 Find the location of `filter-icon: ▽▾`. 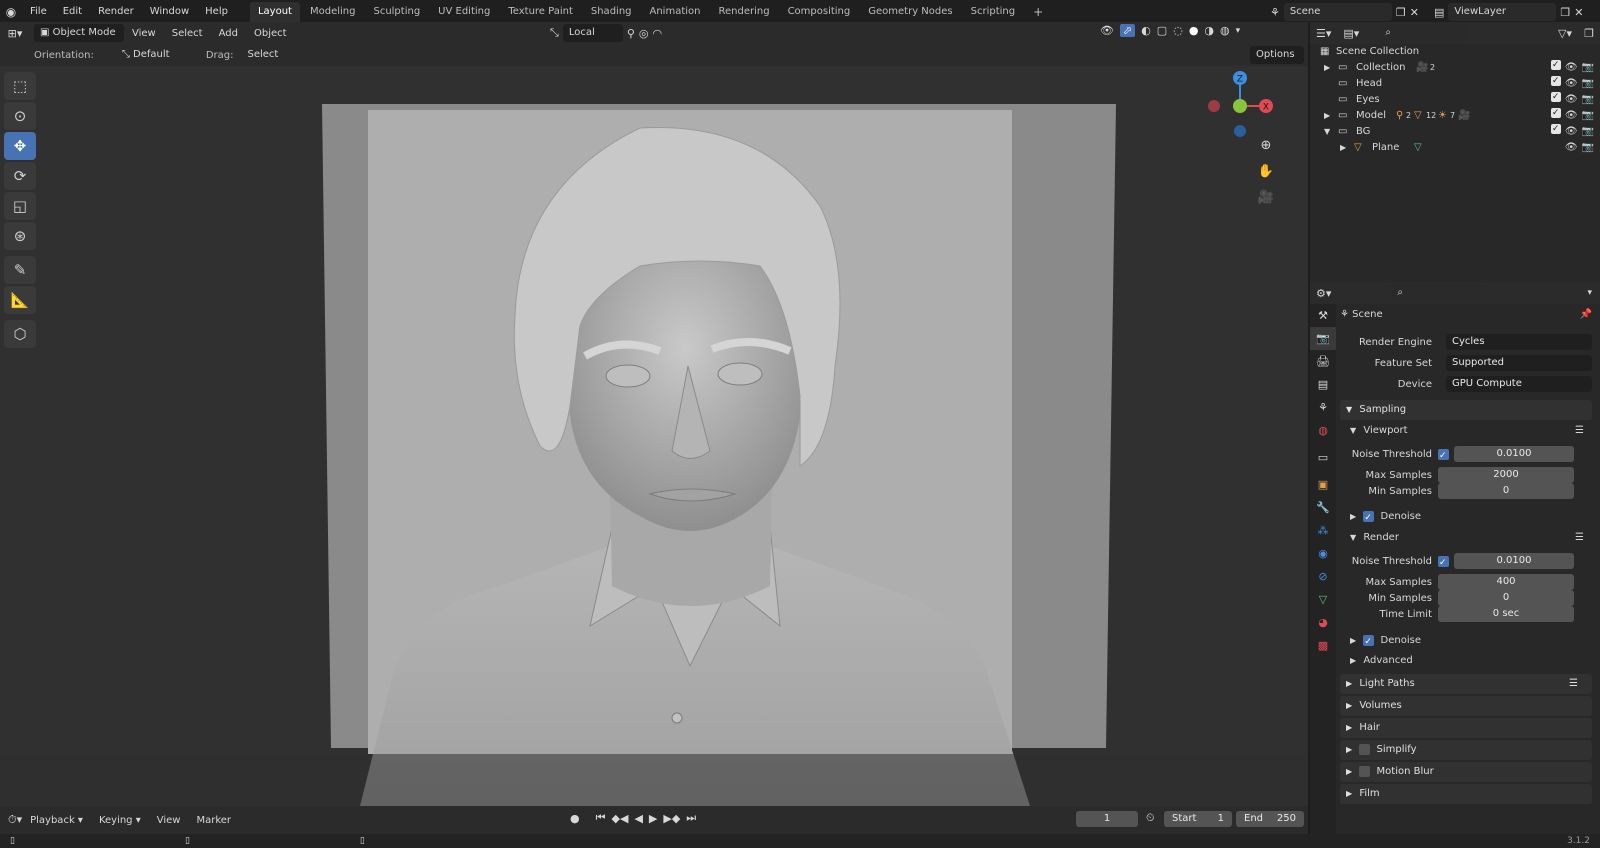

filter-icon: ▽▾ is located at coordinates (1565, 33).